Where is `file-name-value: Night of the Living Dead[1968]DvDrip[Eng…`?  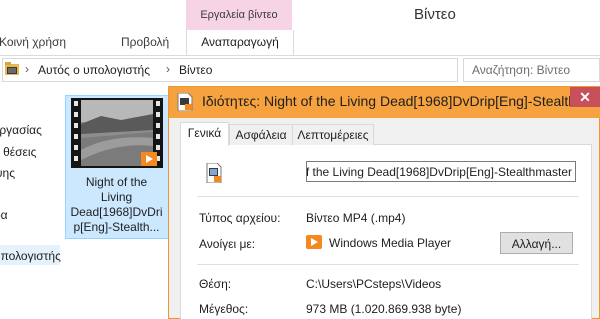
file-name-value: Night of the Living Dead[1968]DvDrip[Eng… is located at coordinates (439, 172).